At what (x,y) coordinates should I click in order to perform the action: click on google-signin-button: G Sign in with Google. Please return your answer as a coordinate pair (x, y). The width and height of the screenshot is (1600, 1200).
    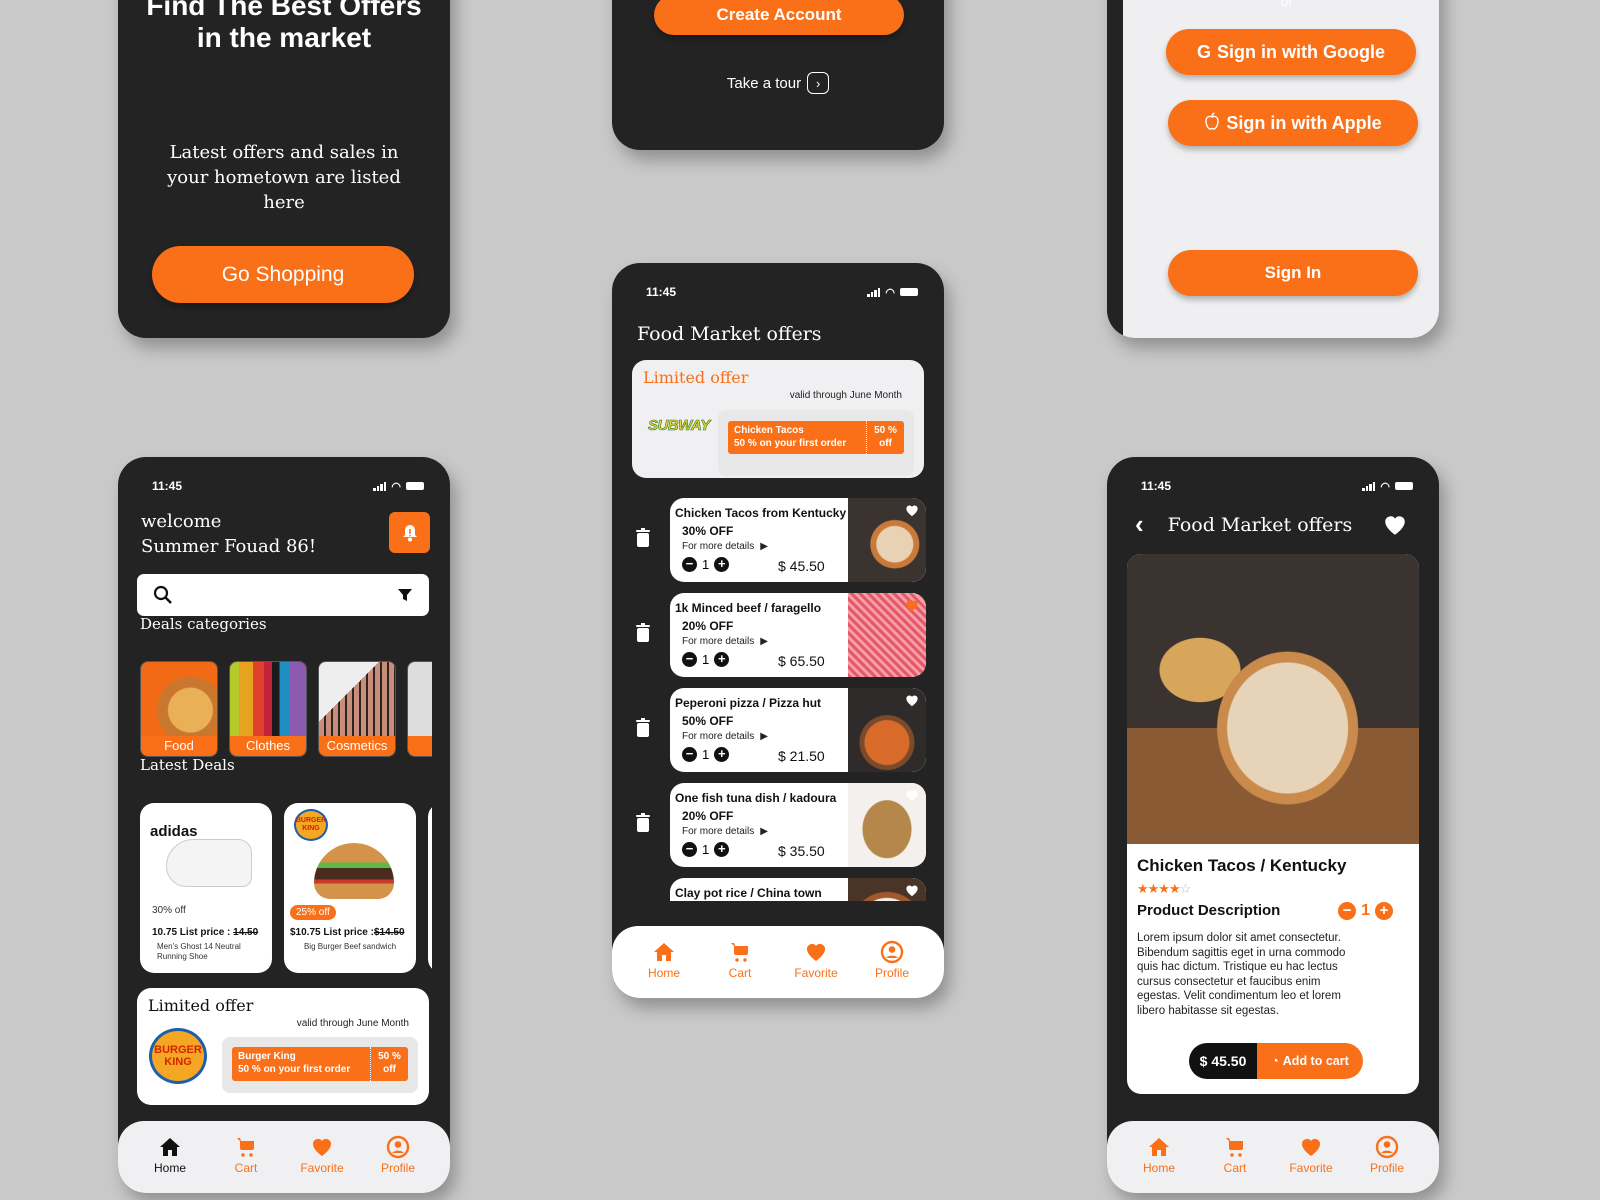
    Looking at the image, I should click on (1291, 52).